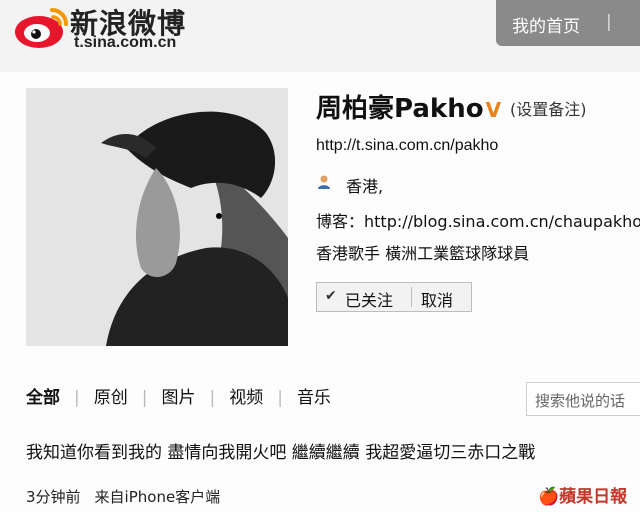  What do you see at coordinates (157, 497) in the screenshot?
I see `post-source: 来自iPhone客户端` at bounding box center [157, 497].